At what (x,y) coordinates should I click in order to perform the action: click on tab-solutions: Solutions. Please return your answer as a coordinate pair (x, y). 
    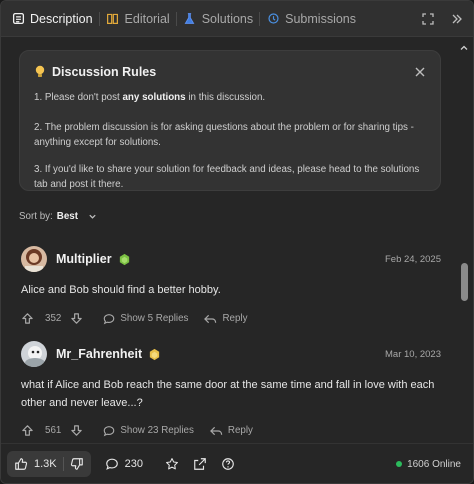
    Looking at the image, I should click on (218, 19).